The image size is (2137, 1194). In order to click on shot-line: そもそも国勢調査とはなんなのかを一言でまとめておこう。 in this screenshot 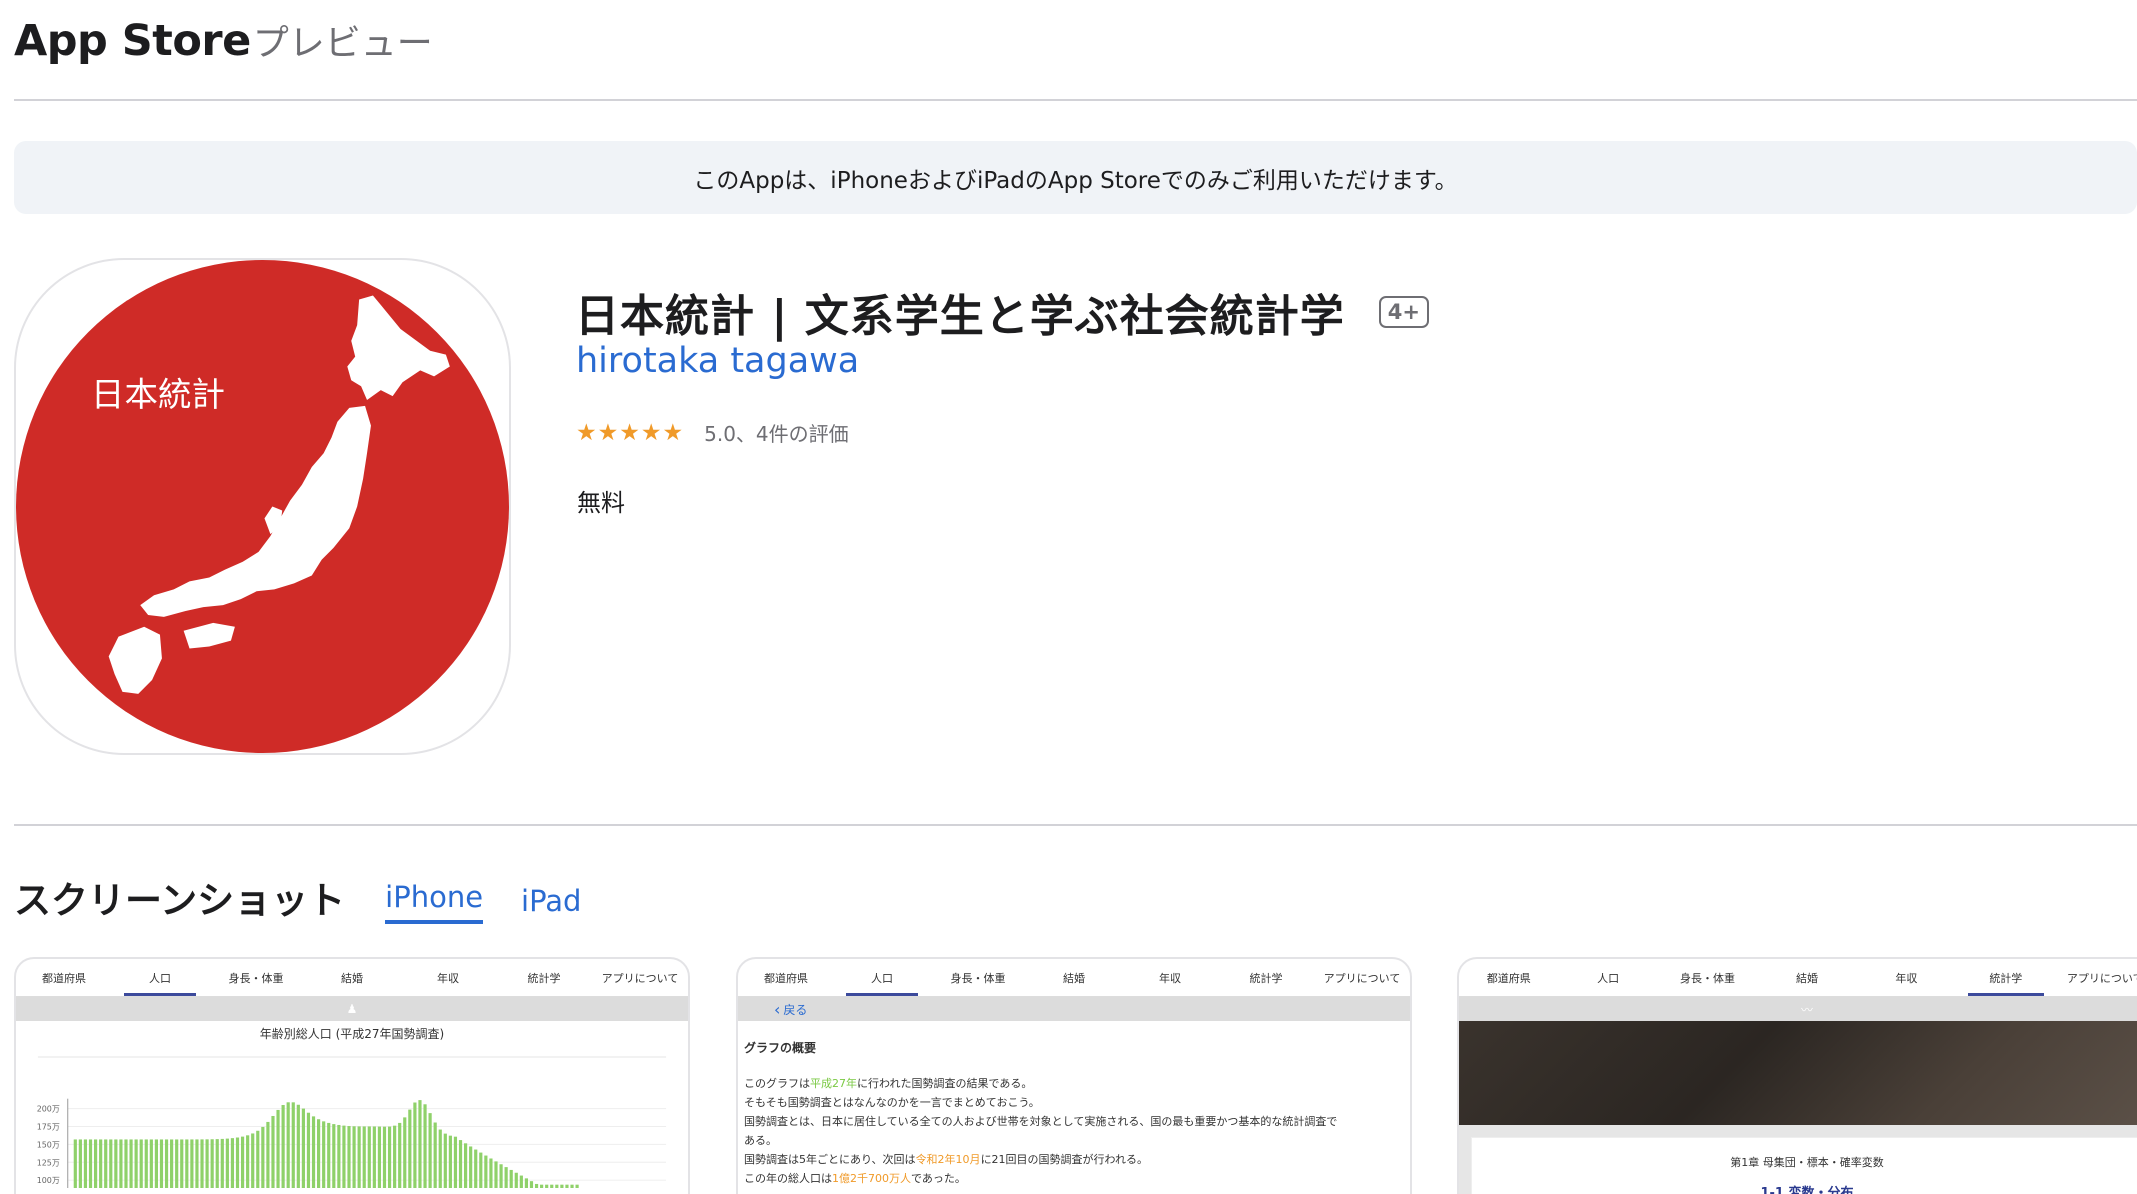, I will do `click(892, 1102)`.